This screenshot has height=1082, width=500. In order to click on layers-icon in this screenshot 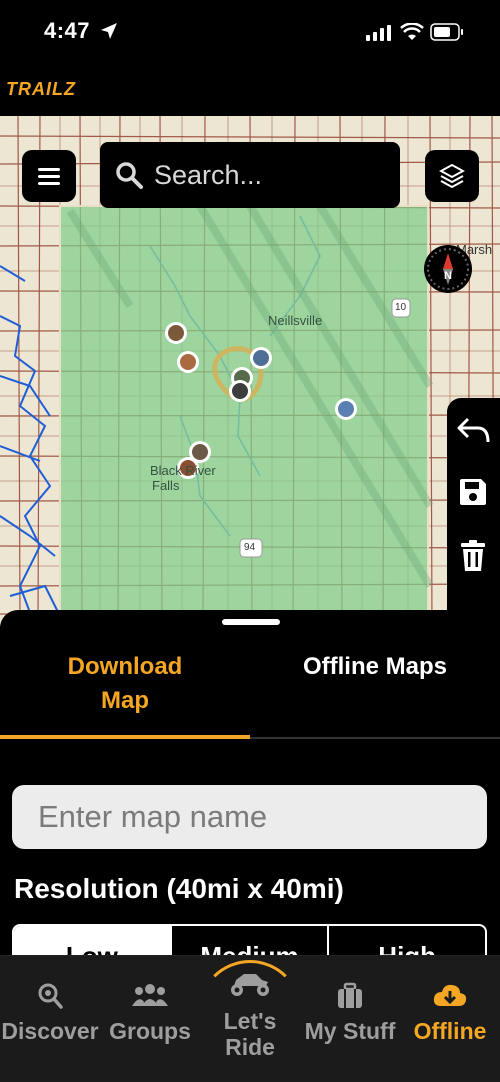, I will do `click(452, 176)`.